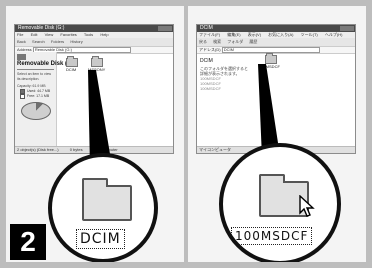 The width and height of the screenshot is (372, 268). What do you see at coordinates (21, 41) in the screenshot?
I see `back-button: Back` at bounding box center [21, 41].